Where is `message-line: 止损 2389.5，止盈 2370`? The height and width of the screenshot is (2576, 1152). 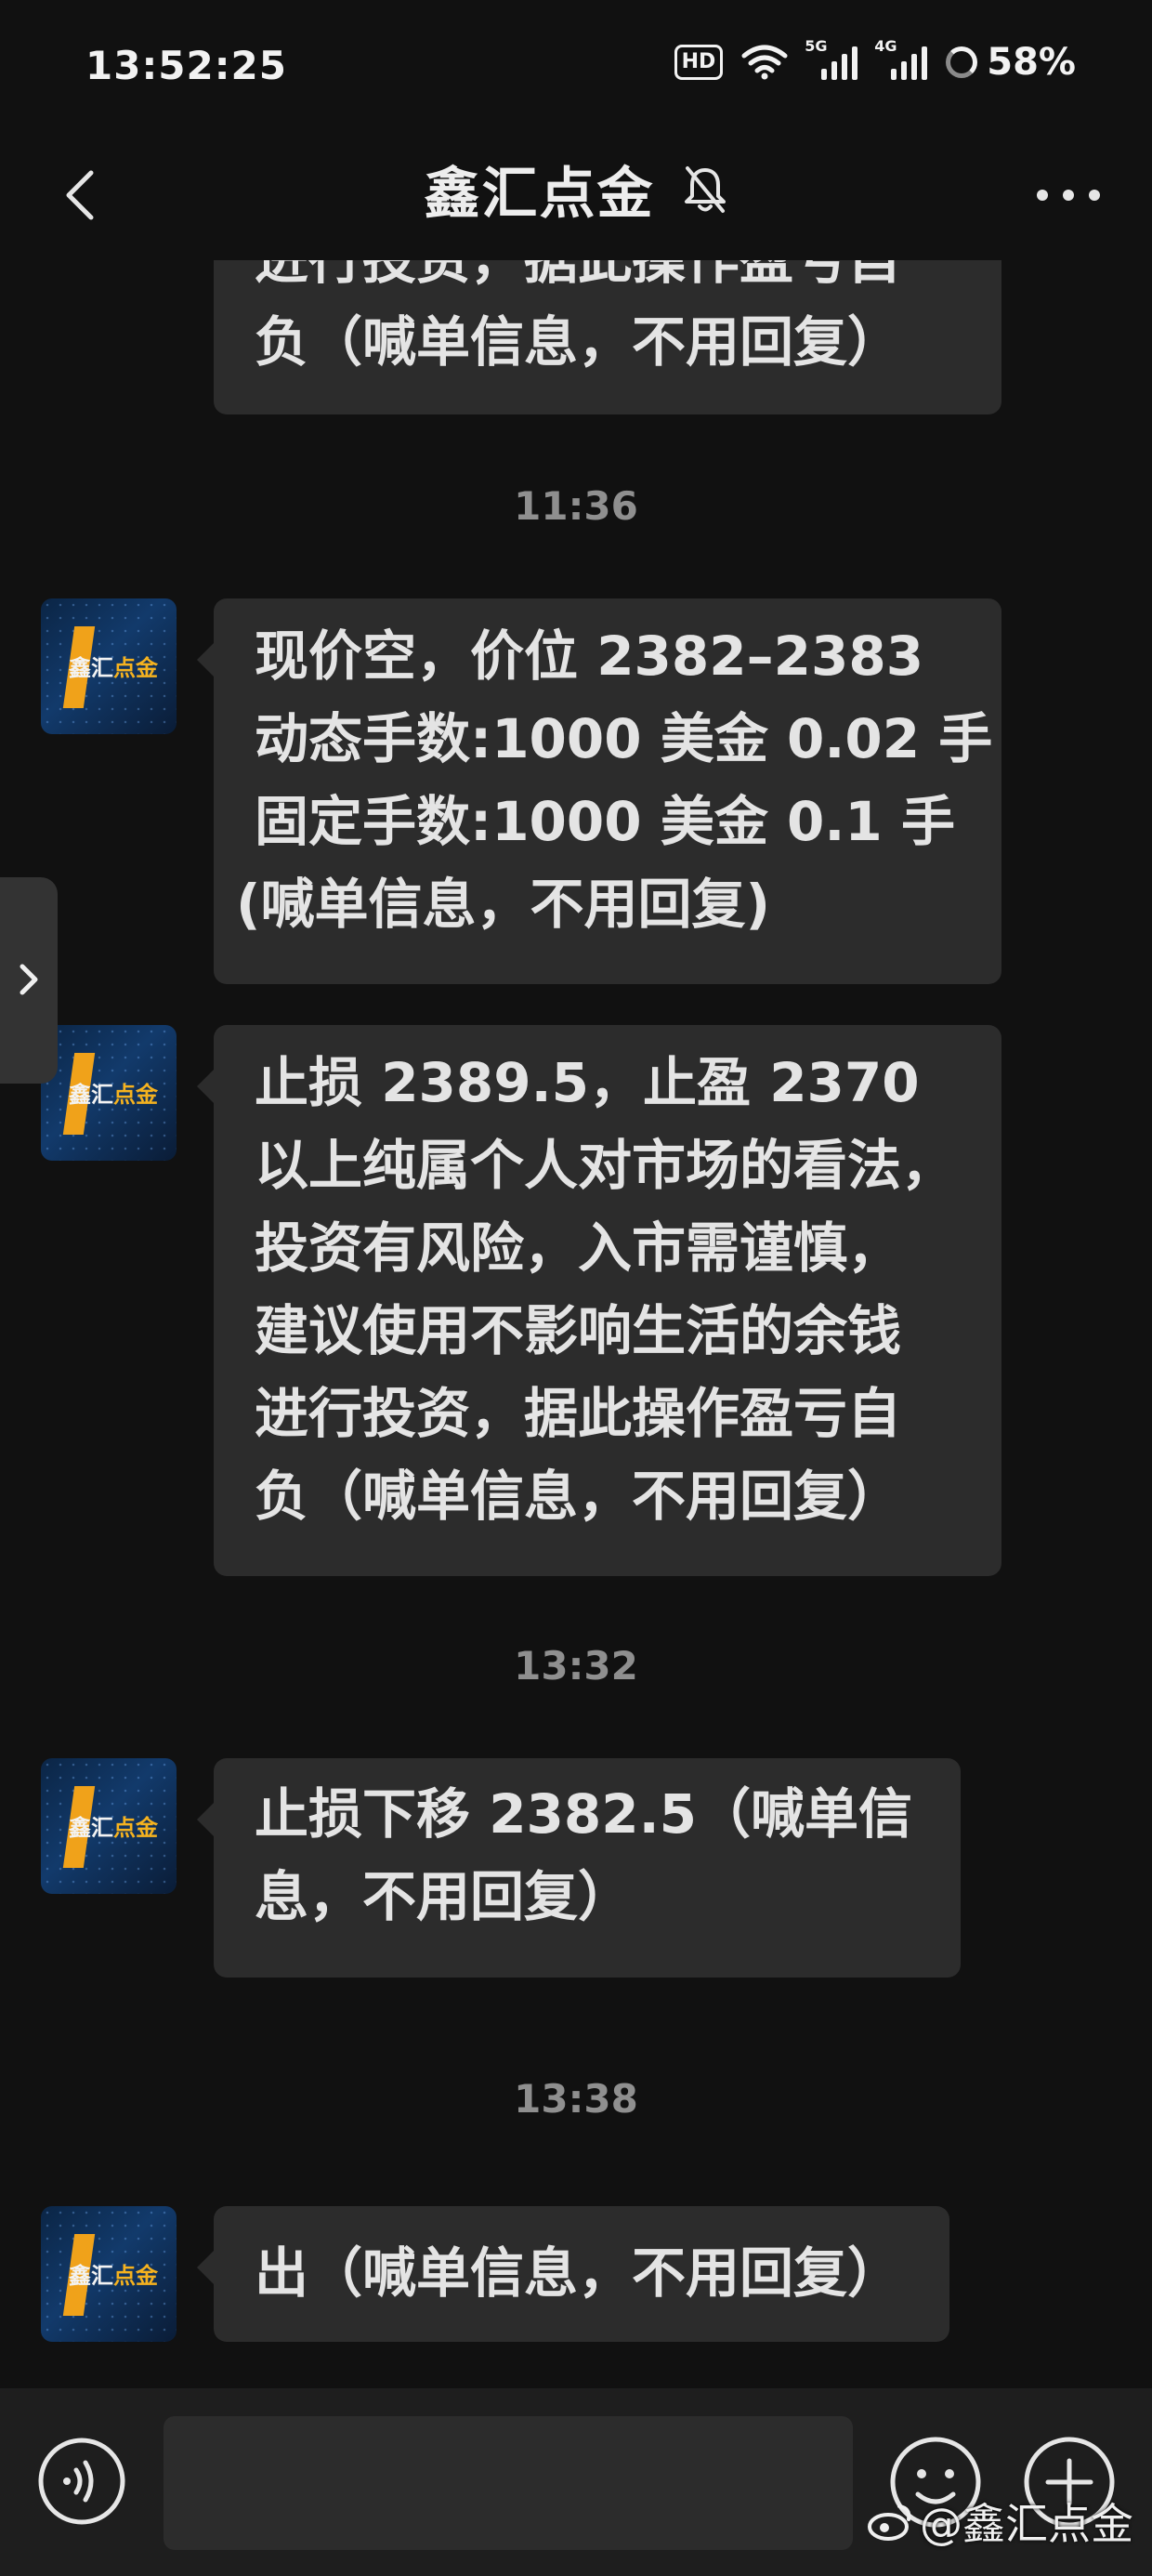
message-line: 止损 2389.5，止盈 2370 is located at coordinates (587, 1082).